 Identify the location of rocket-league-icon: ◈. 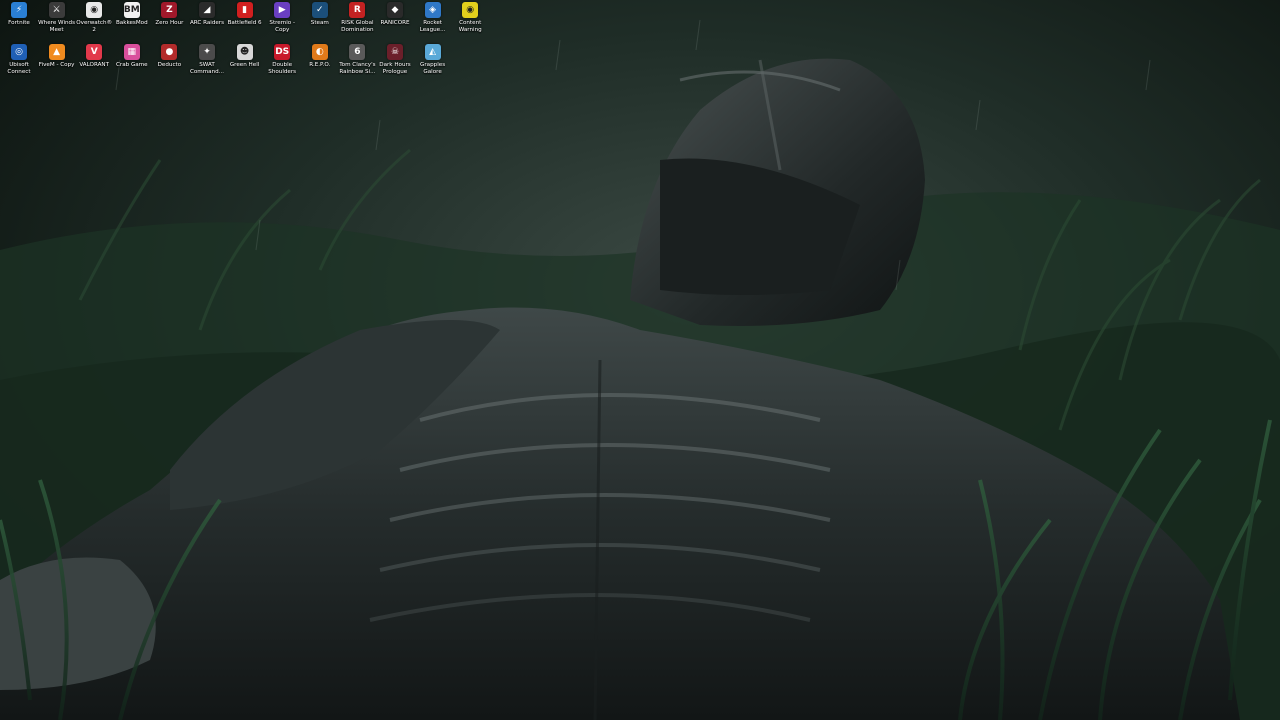
(432, 10).